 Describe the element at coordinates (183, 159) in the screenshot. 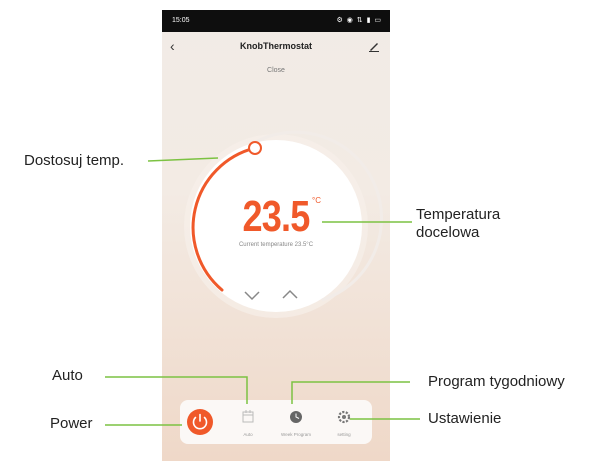

I see `line-set-temp` at that location.